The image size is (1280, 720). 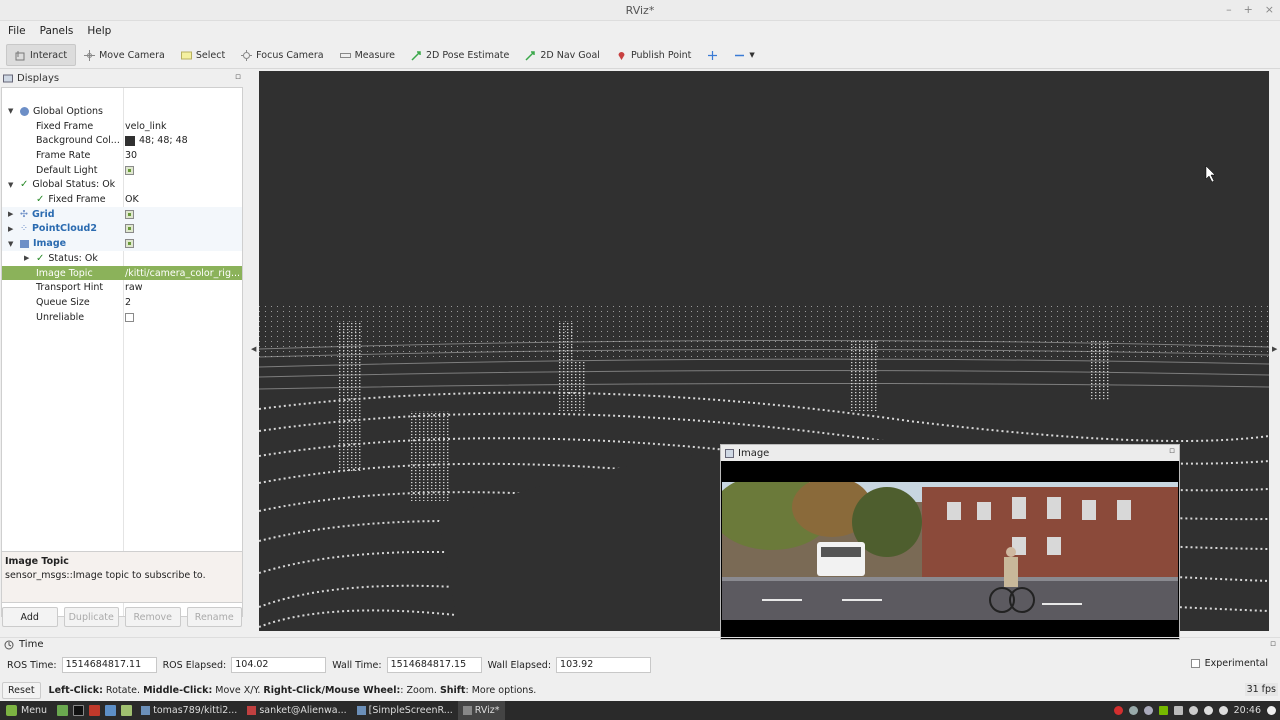 I want to click on maximize-icon: +, so click(x=1248, y=9).